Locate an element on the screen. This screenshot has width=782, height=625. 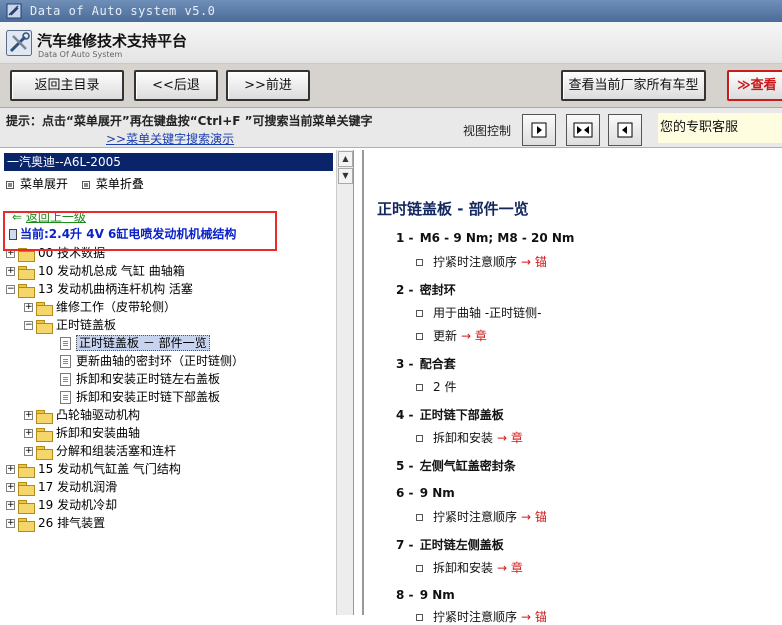
tree-item-label: 26 排气装置 is located at coordinates (72, 523).